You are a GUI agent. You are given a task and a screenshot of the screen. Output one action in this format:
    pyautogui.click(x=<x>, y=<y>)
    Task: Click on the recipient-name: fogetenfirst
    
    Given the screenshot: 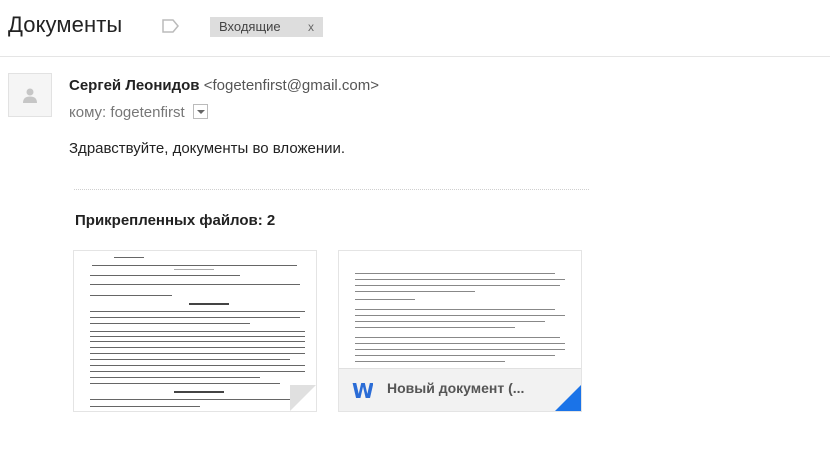 What is the action you would take?
    pyautogui.click(x=147, y=112)
    